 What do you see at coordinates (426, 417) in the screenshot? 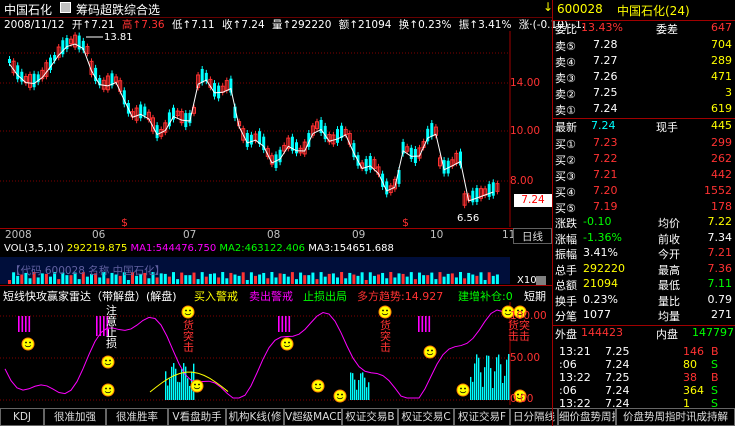
I see `bottom-tab-7: 权证交易C` at bounding box center [426, 417].